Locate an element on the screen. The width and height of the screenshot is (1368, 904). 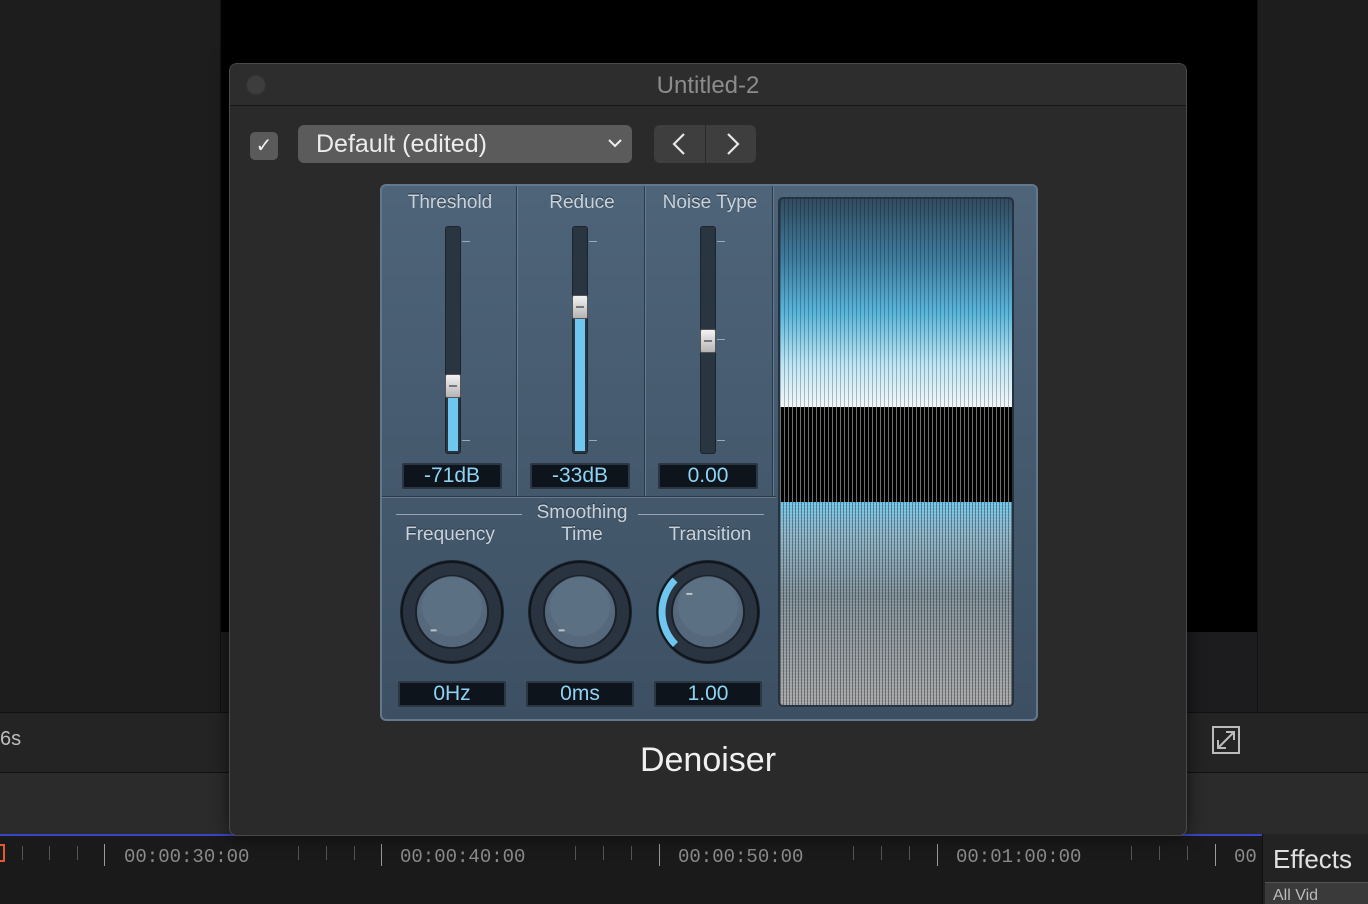
plugin-enable-checkbox: ✓ is located at coordinates (264, 146).